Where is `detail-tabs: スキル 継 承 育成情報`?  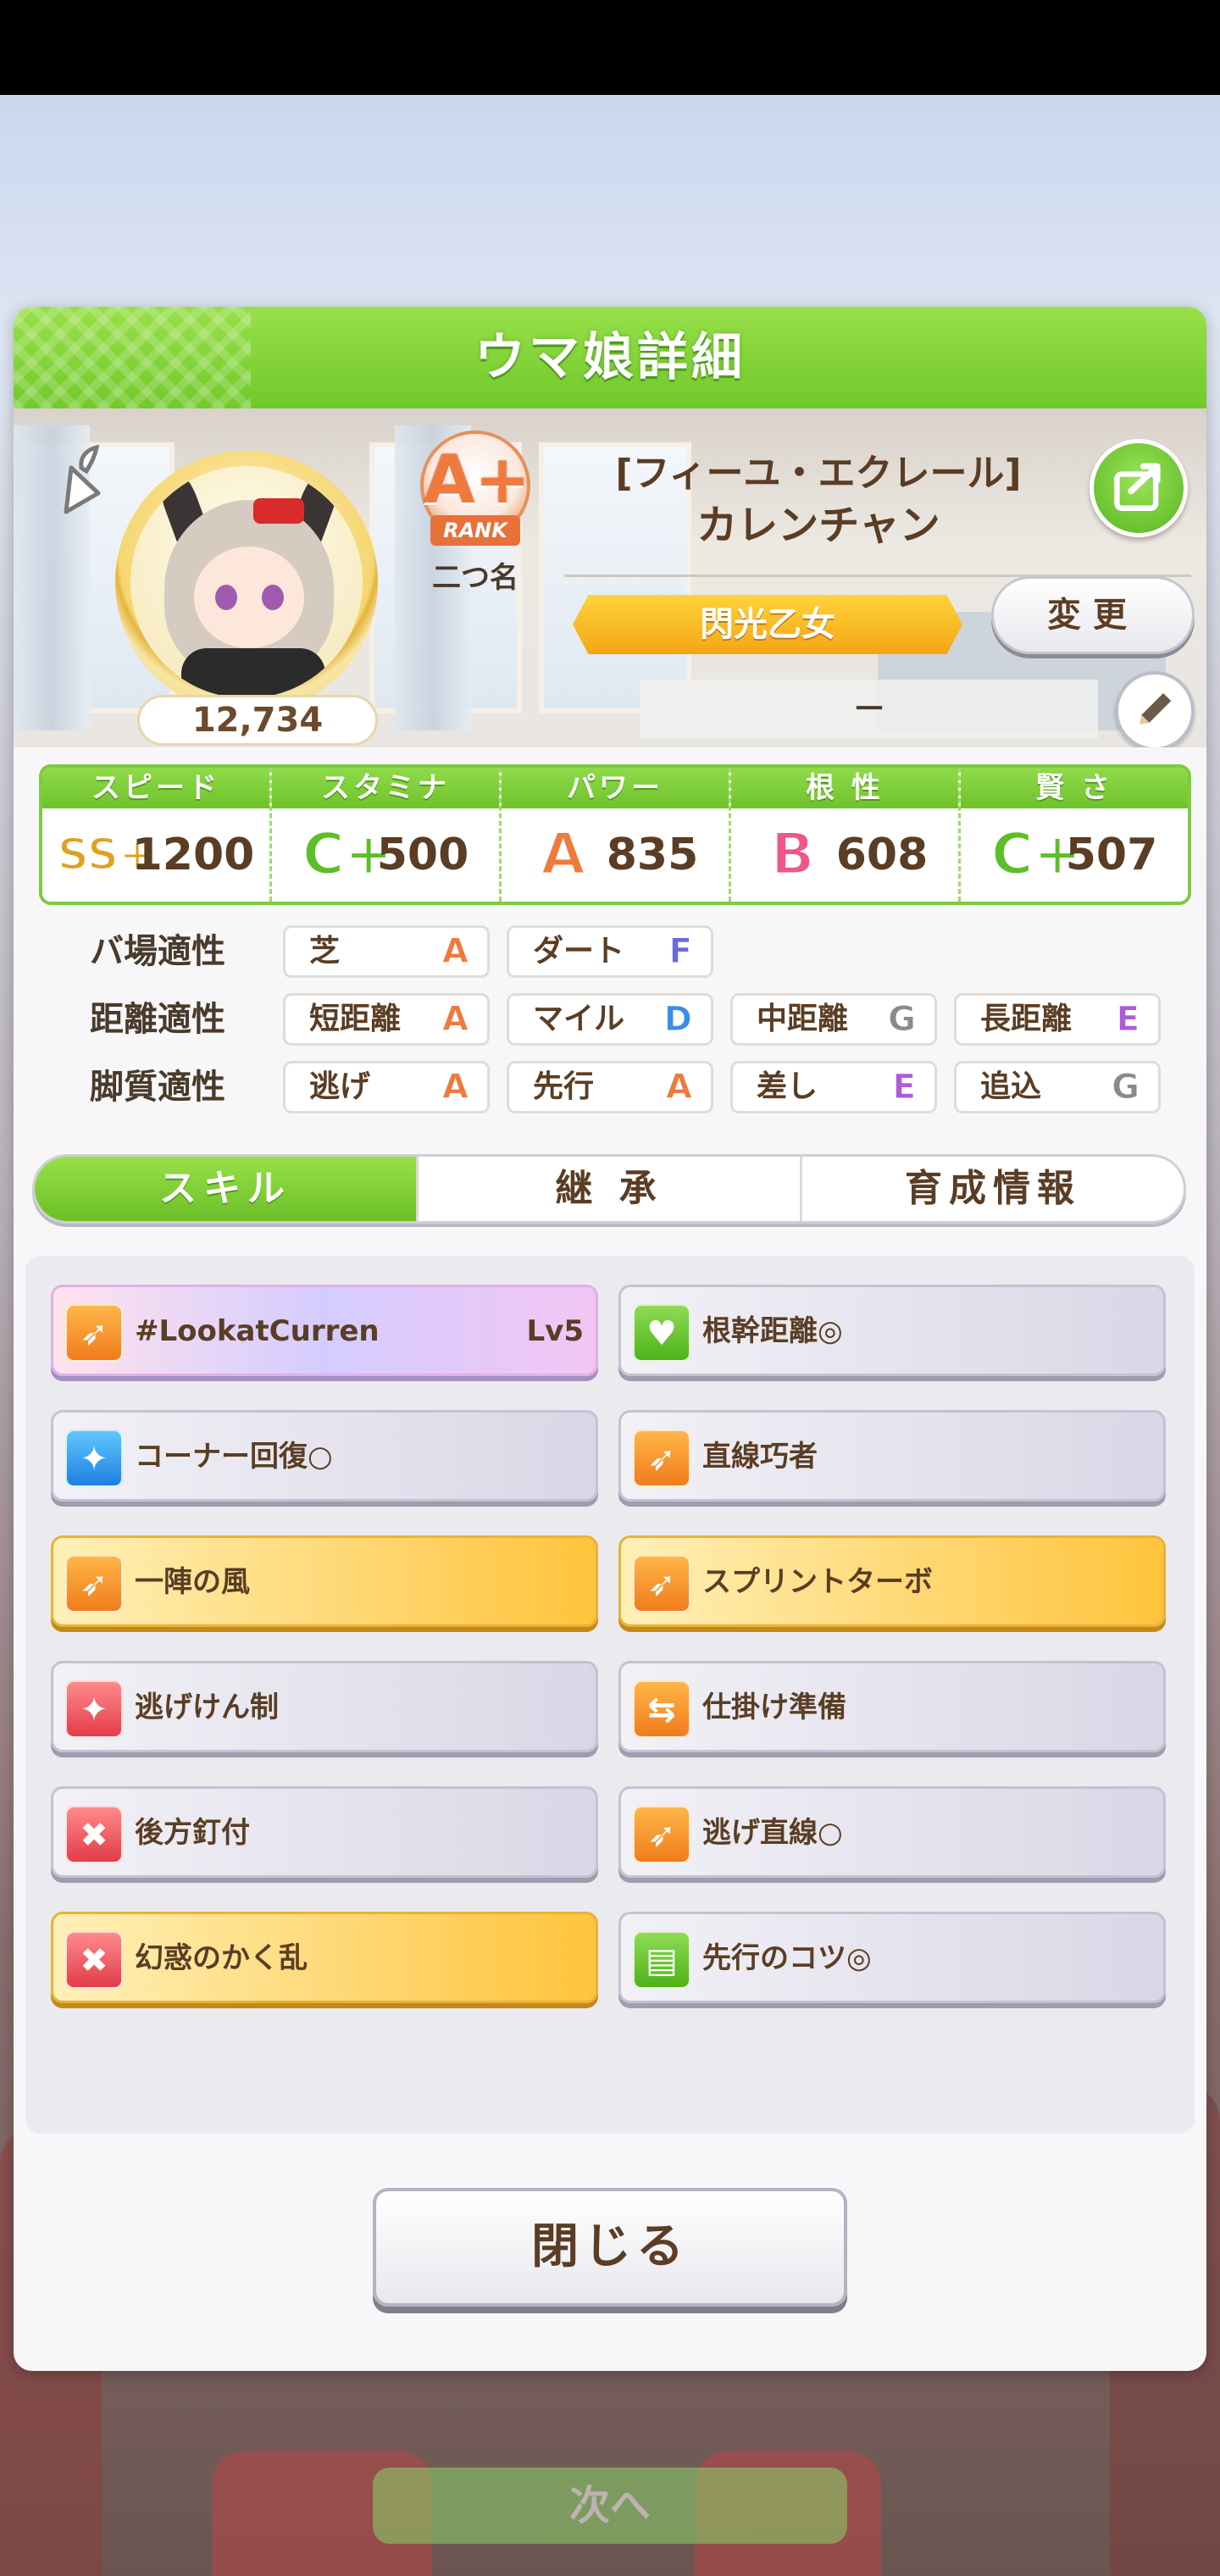 detail-tabs: スキル 継 承 育成情報 is located at coordinates (609, 1189).